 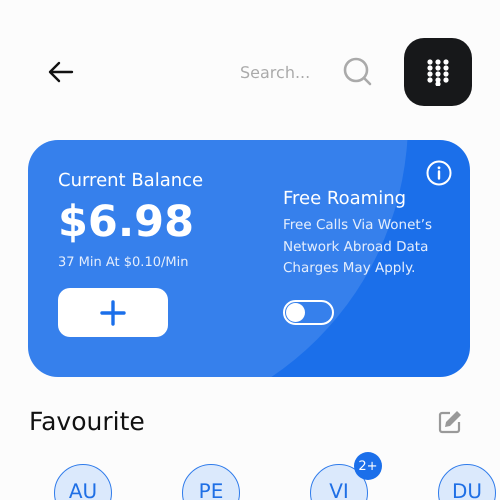 What do you see at coordinates (368, 466) in the screenshot?
I see `count-badge: 2+` at bounding box center [368, 466].